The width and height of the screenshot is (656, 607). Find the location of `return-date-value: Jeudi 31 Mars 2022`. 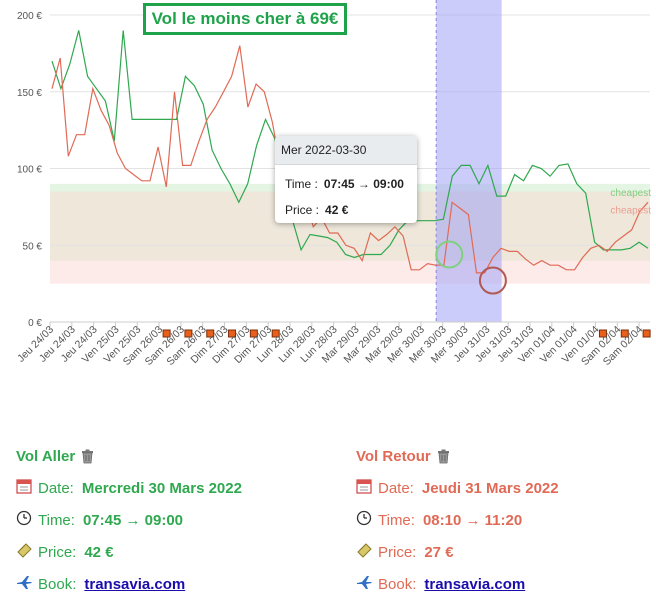

return-date-value: Jeudi 31 Mars 2022 is located at coordinates (490, 488).